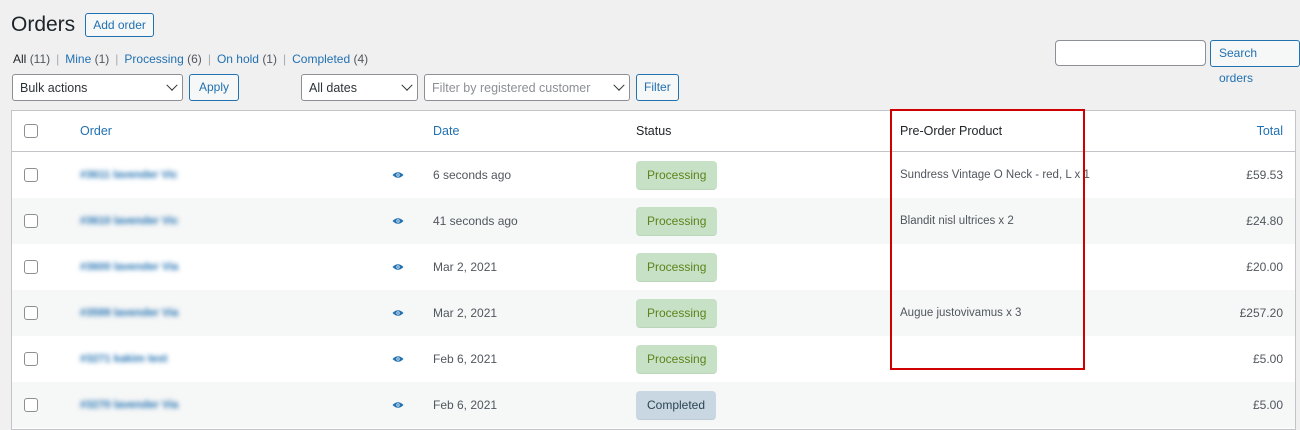 This screenshot has width=1300, height=430. What do you see at coordinates (214, 87) in the screenshot?
I see `apply-button: Apply` at bounding box center [214, 87].